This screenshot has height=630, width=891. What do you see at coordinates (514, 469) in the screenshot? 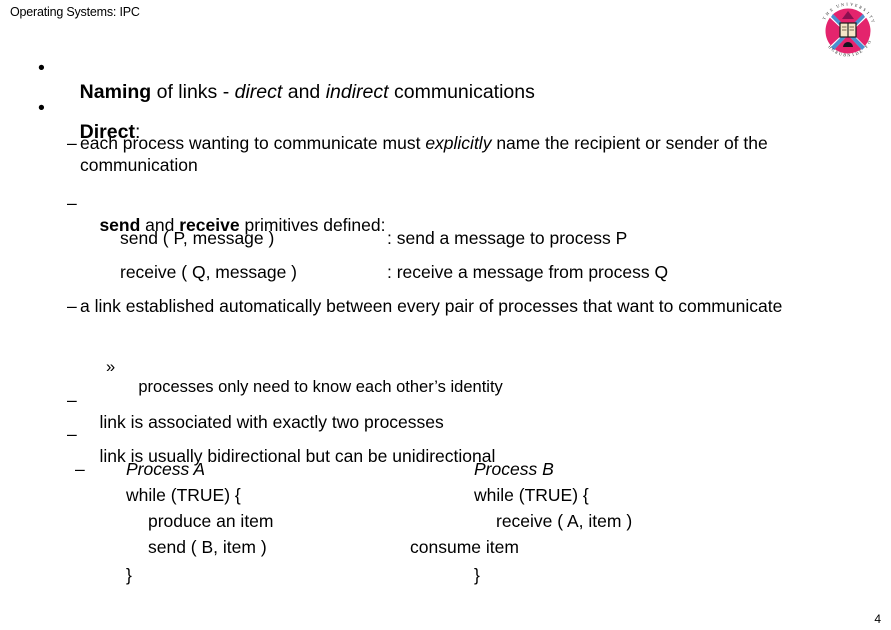
I see `code-process-b-title: Process B` at bounding box center [514, 469].